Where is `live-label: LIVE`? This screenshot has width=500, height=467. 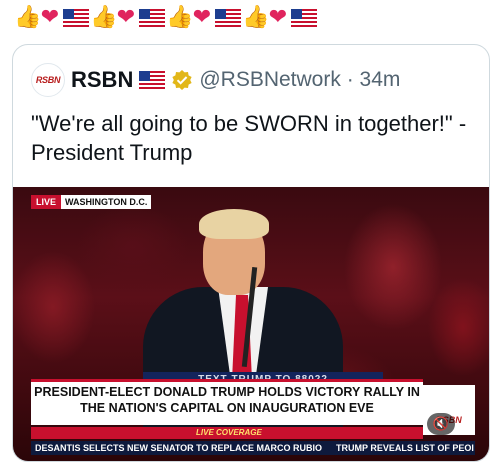 live-label: LIVE is located at coordinates (46, 202).